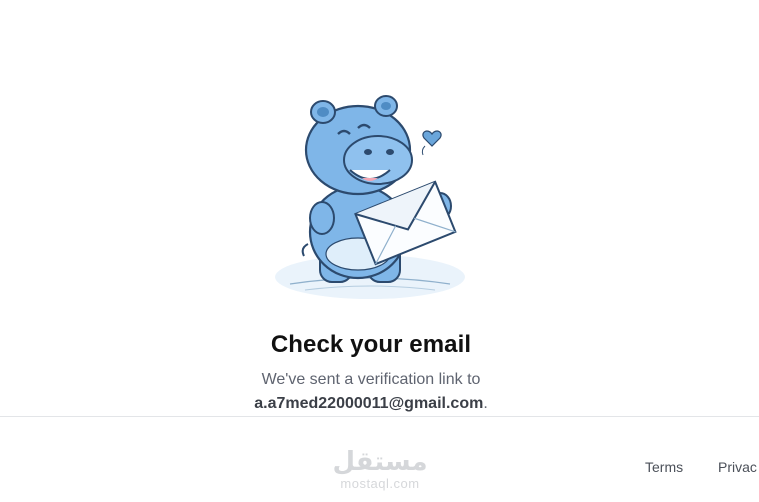  What do you see at coordinates (370, 197) in the screenshot?
I see `hippo-icon` at bounding box center [370, 197].